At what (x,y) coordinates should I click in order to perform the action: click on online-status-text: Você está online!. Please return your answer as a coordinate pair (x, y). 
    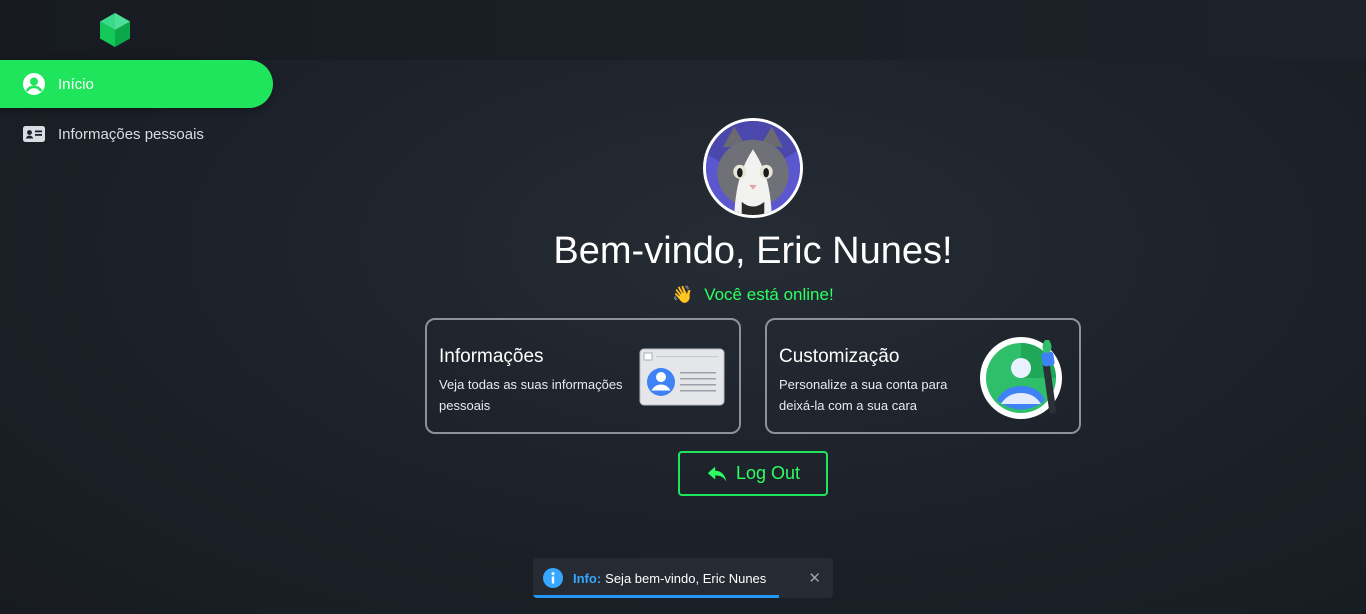
    Looking at the image, I should click on (769, 294).